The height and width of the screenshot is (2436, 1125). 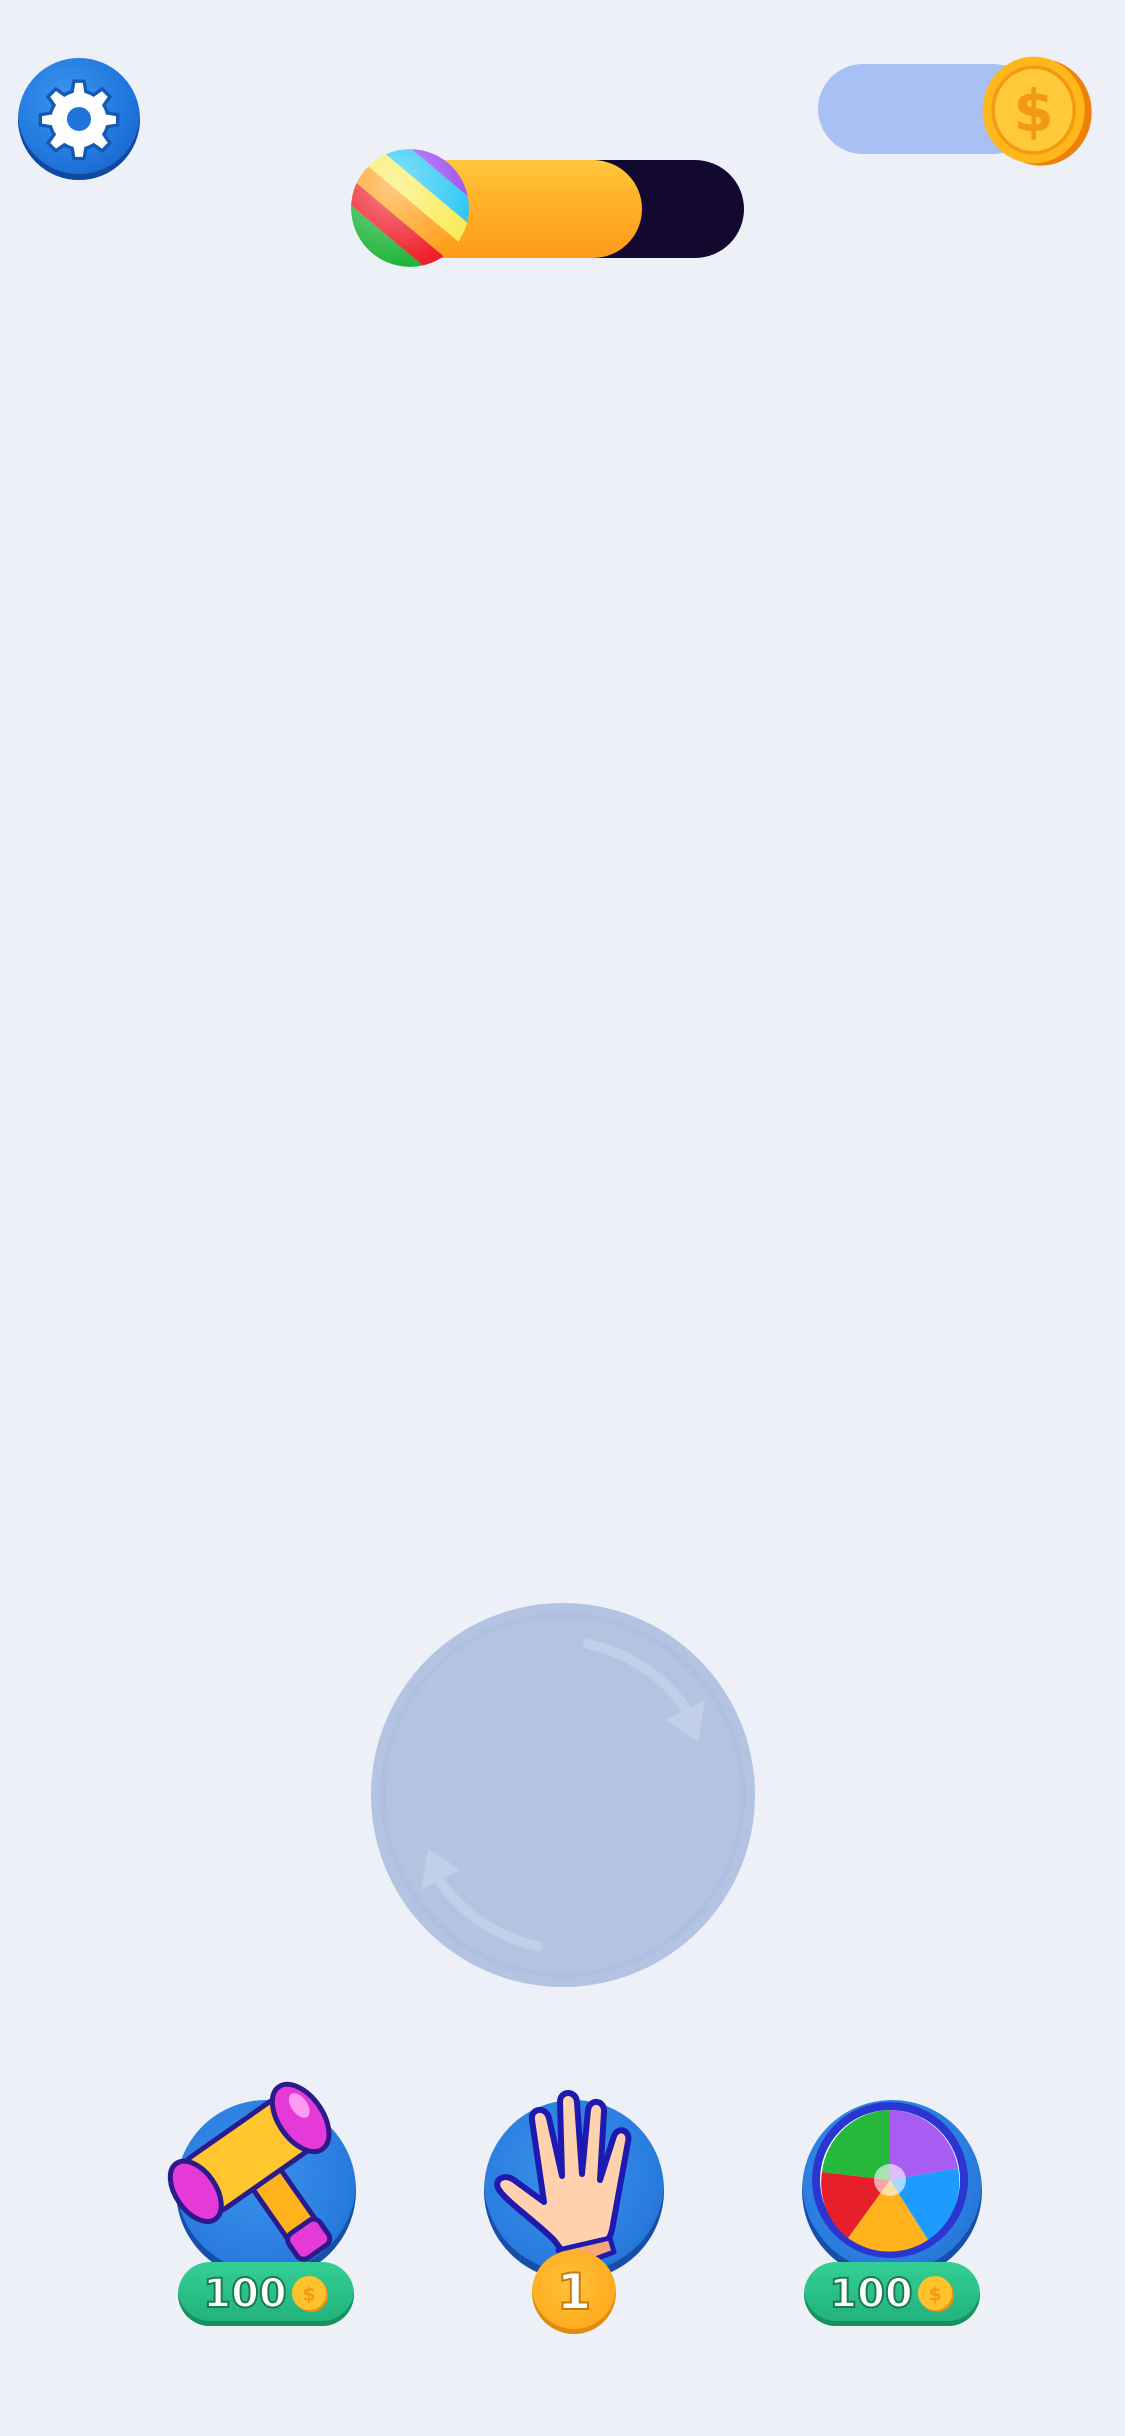 I want to click on hand-count-text: 1, so click(x=574, y=2292).